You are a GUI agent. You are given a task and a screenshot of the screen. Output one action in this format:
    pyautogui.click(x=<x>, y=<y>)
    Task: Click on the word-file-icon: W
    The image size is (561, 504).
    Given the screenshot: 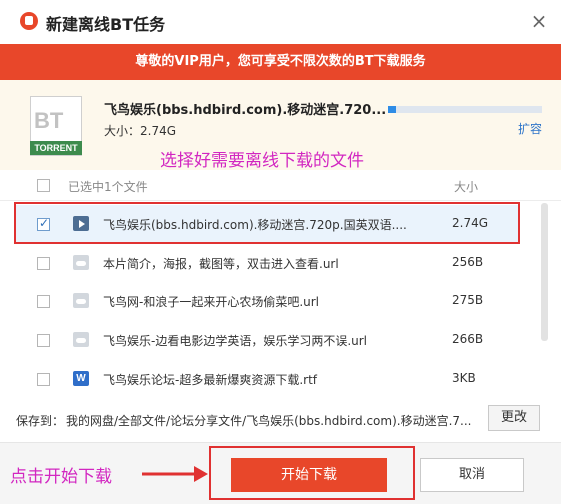 What is the action you would take?
    pyautogui.click(x=81, y=378)
    